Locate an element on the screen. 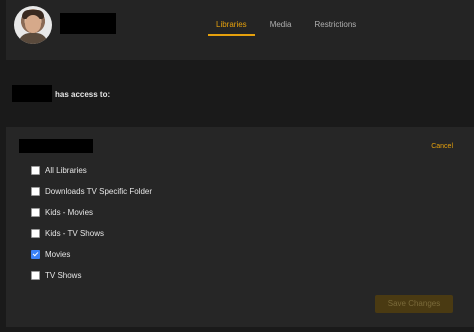  library-label: Kids - Movies is located at coordinates (69, 212).